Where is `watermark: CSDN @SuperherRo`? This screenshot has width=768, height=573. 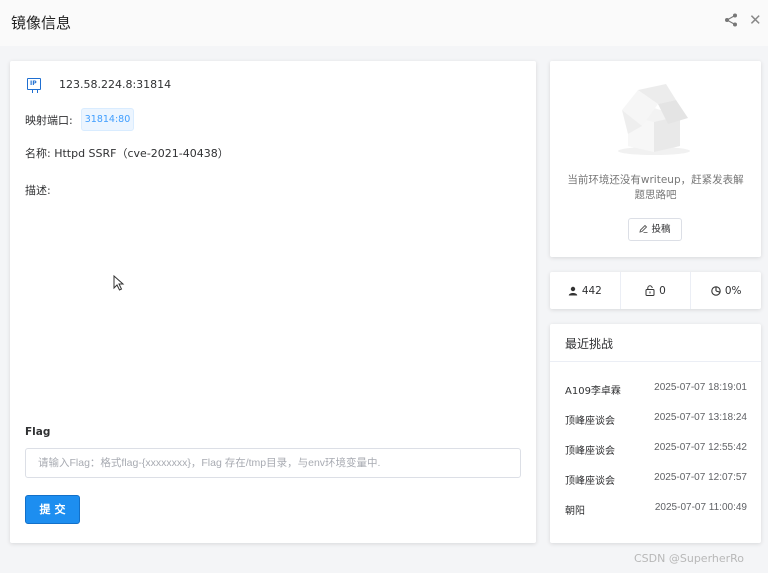
watermark: CSDN @SuperherRo is located at coordinates (689, 558).